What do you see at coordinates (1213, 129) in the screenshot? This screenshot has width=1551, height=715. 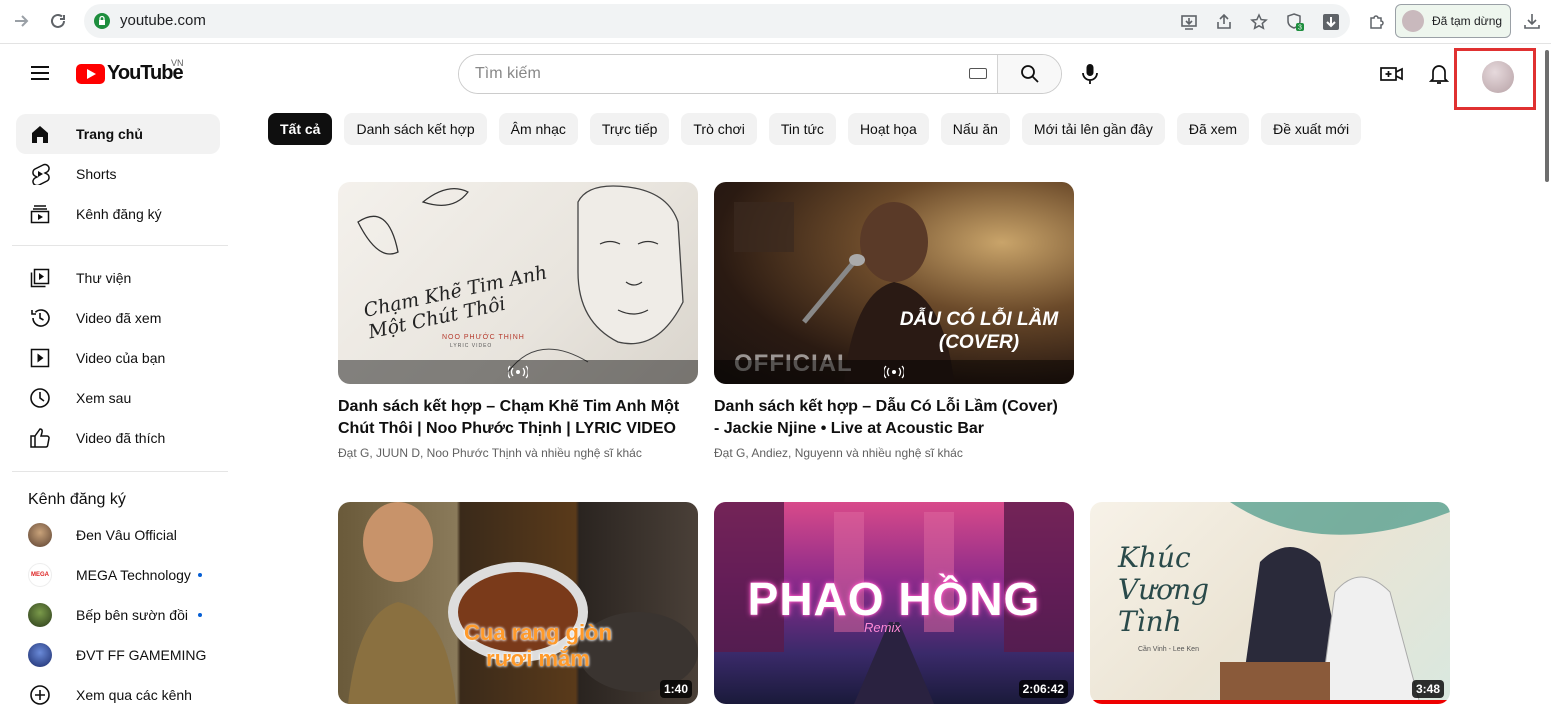 I see `chip-watched: Đã xem` at bounding box center [1213, 129].